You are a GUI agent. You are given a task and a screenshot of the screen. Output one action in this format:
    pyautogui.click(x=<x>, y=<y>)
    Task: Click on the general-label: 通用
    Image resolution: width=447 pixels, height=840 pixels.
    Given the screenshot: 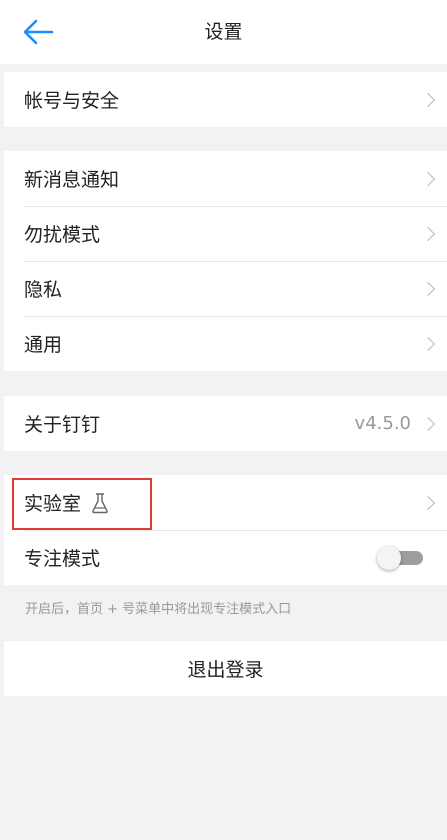 What is the action you would take?
    pyautogui.click(x=43, y=345)
    